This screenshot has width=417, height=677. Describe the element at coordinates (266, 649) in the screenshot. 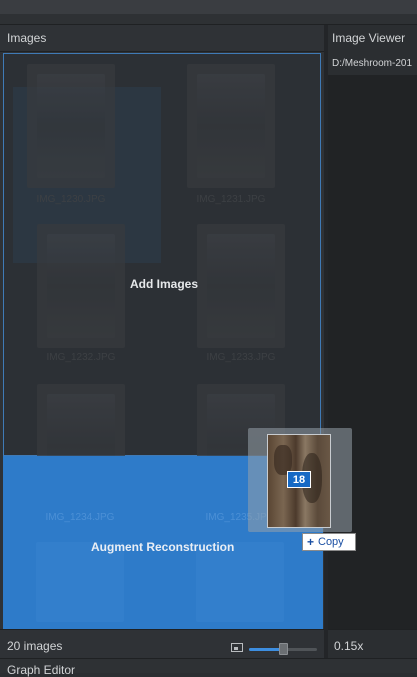

I see `slider-fill` at that location.